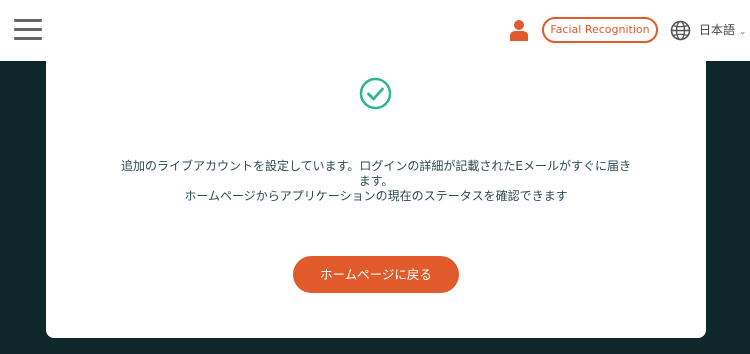 This screenshot has height=354, width=750. Describe the element at coordinates (680, 30) in the screenshot. I see `globe-icon` at that location.